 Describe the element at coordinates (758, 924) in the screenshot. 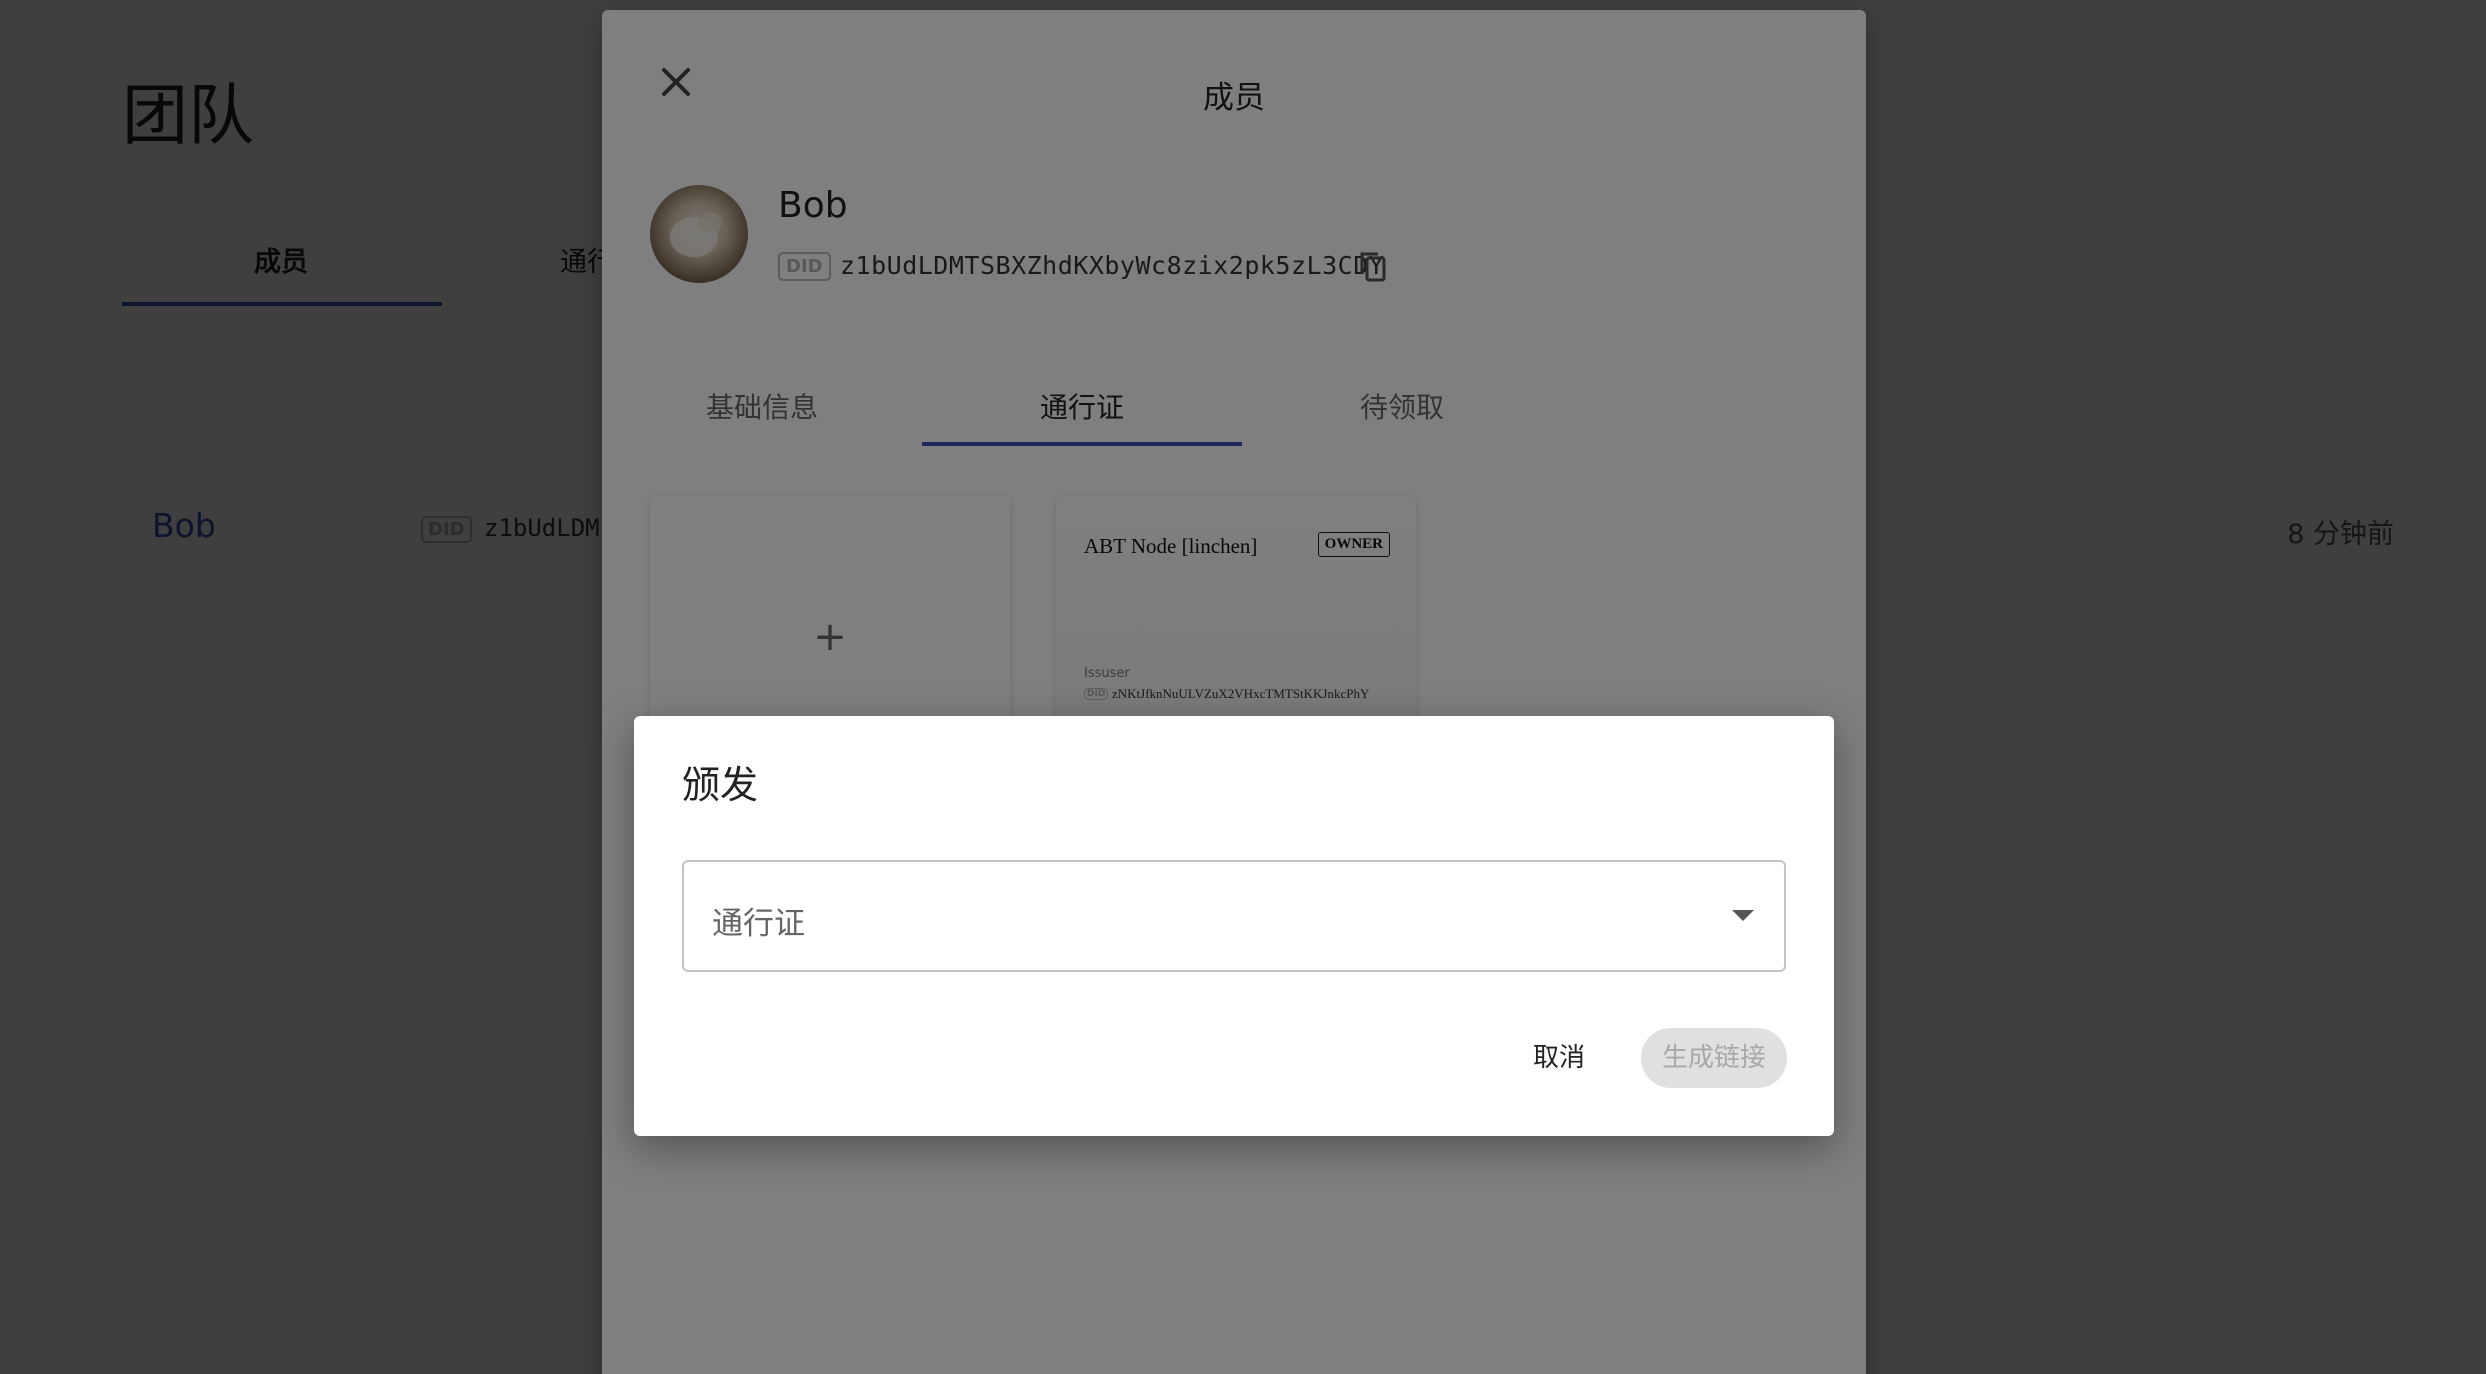

I see `select-placeholder: 通行证` at that location.